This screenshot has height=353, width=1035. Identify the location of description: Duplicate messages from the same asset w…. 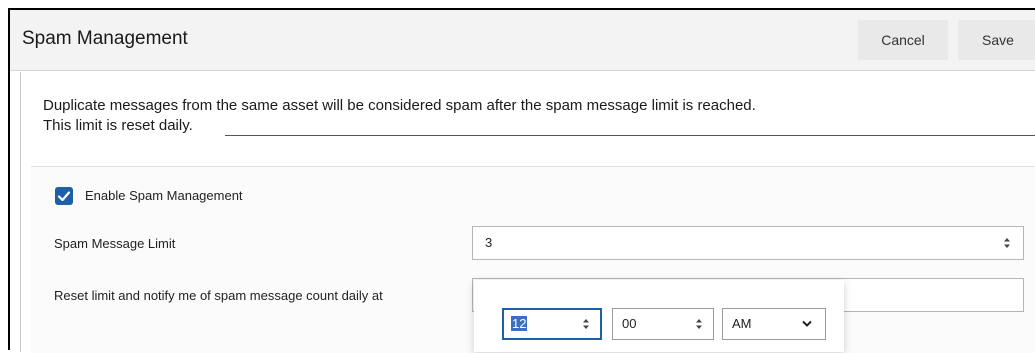
(399, 116).